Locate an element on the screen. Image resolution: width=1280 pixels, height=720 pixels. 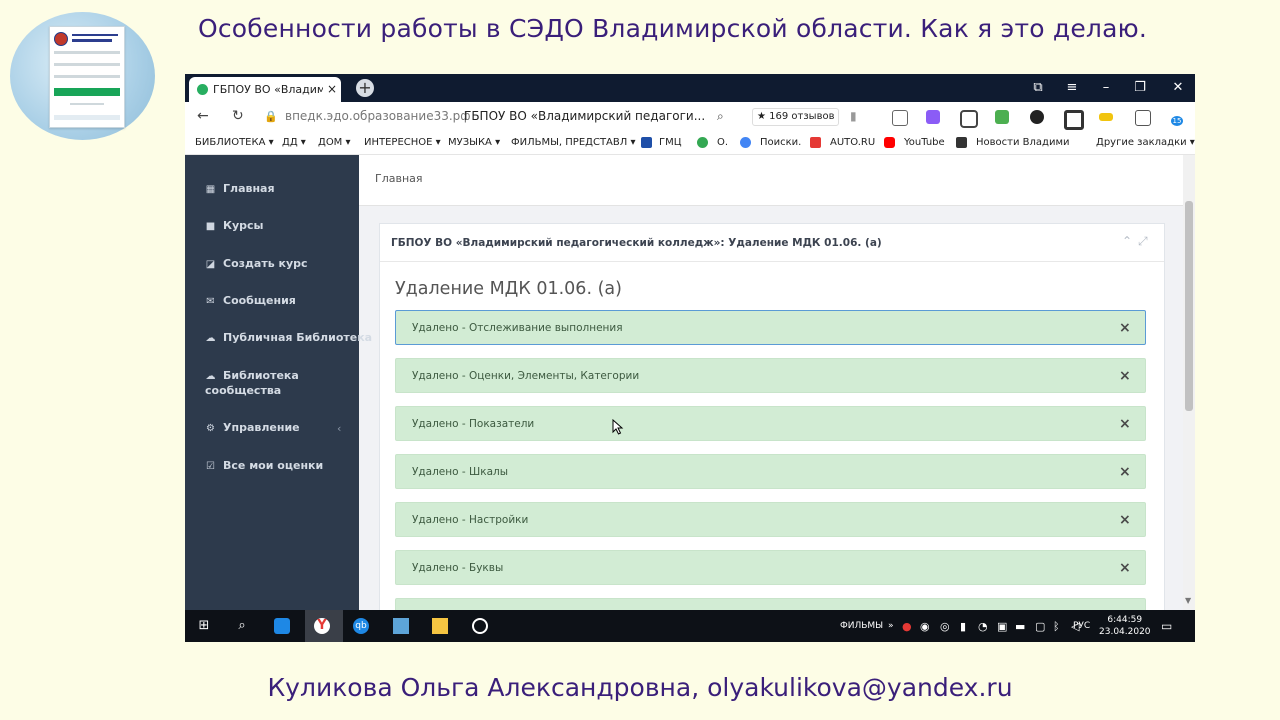
chevron-left-icon: ‹ is located at coordinates (339, 428).